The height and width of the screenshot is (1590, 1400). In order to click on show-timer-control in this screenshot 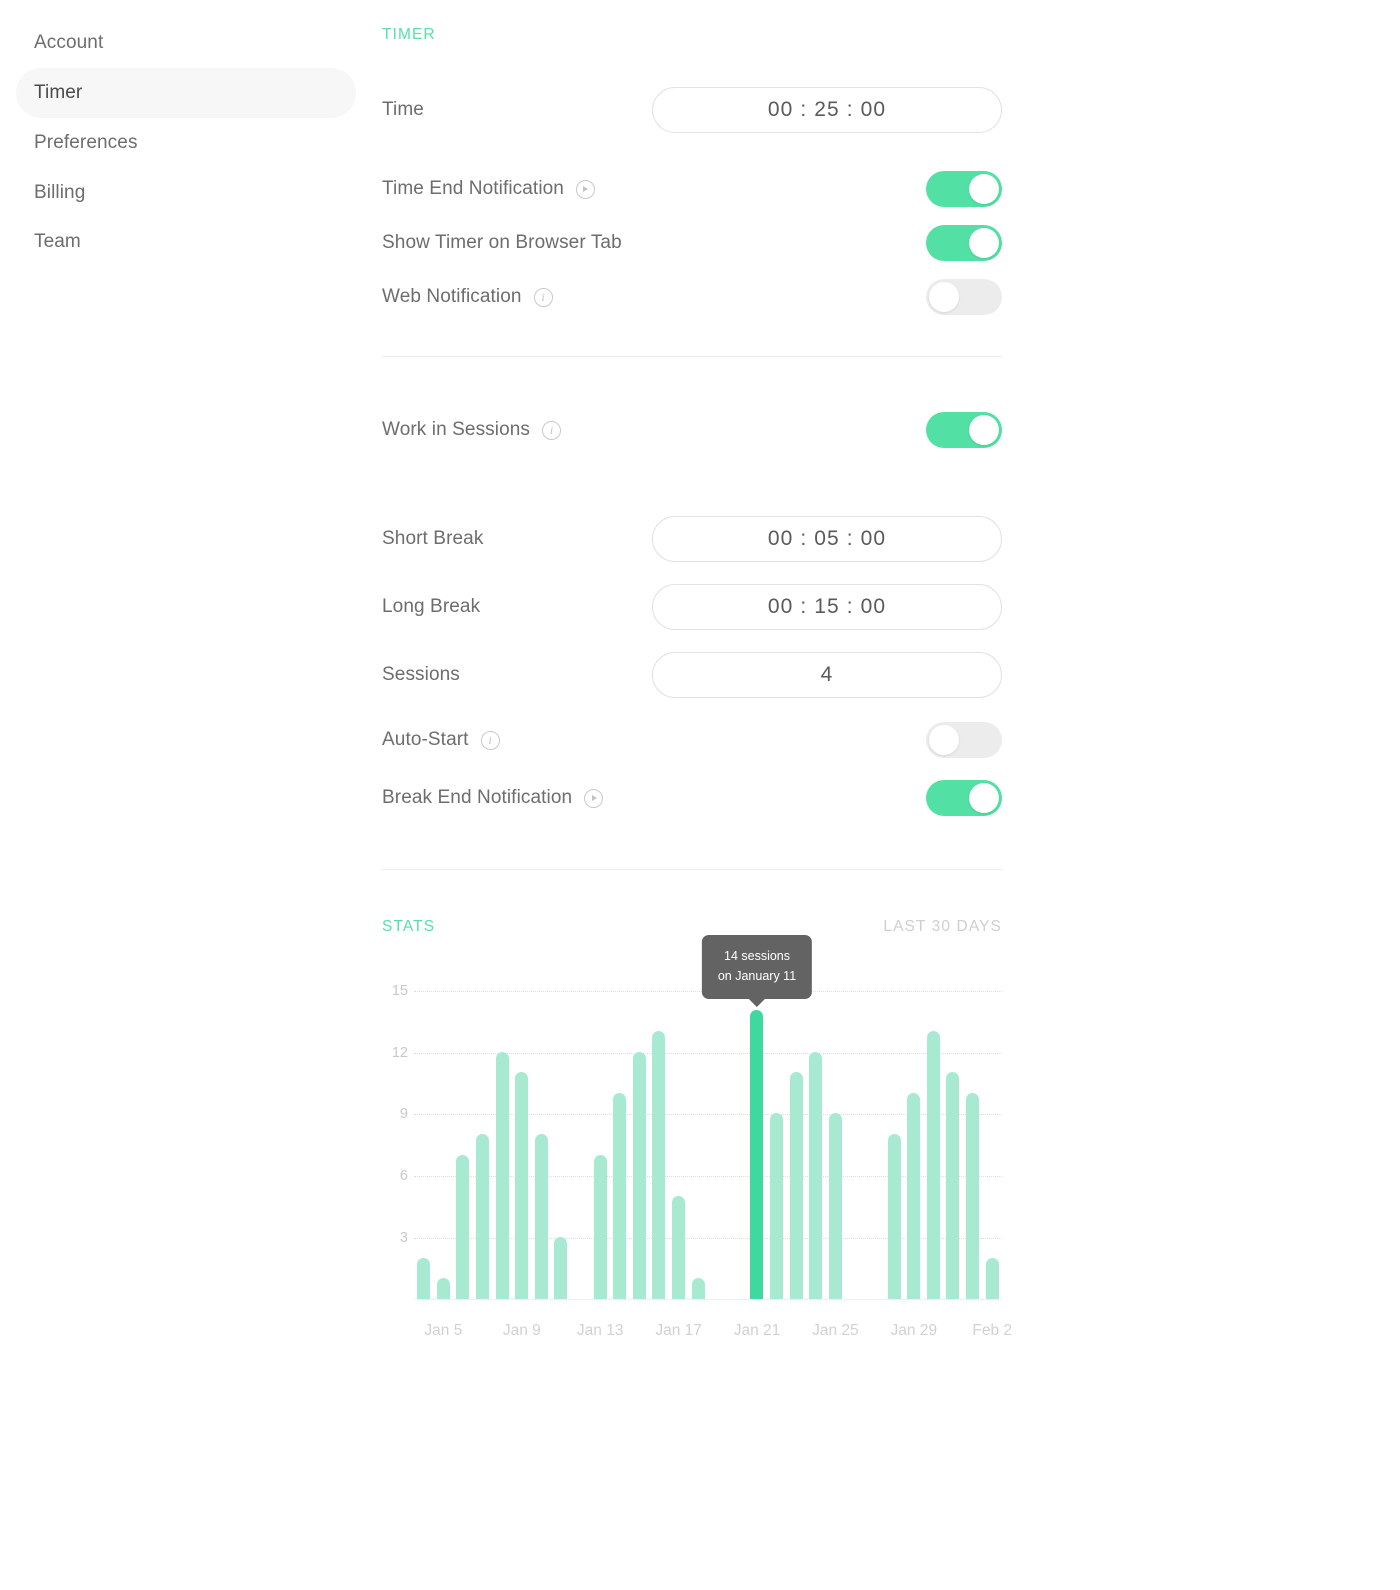, I will do `click(827, 243)`.